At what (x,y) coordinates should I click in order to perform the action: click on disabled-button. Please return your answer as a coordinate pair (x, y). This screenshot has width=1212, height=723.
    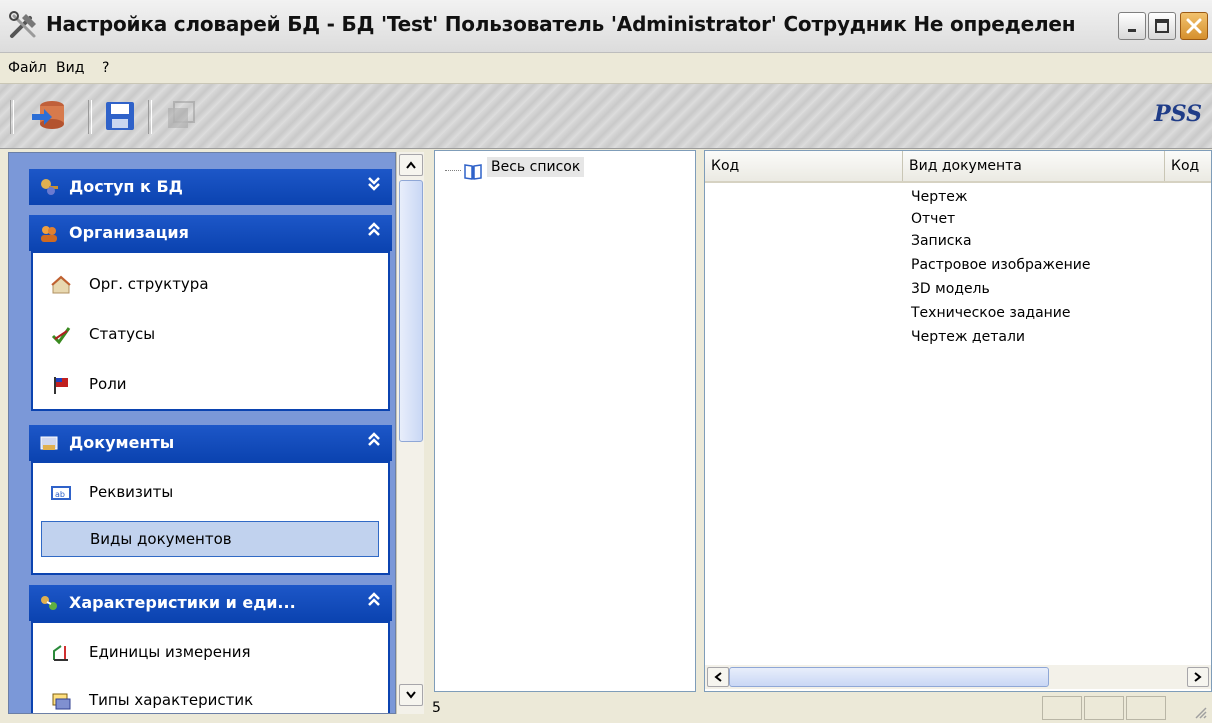
    Looking at the image, I should click on (180, 116).